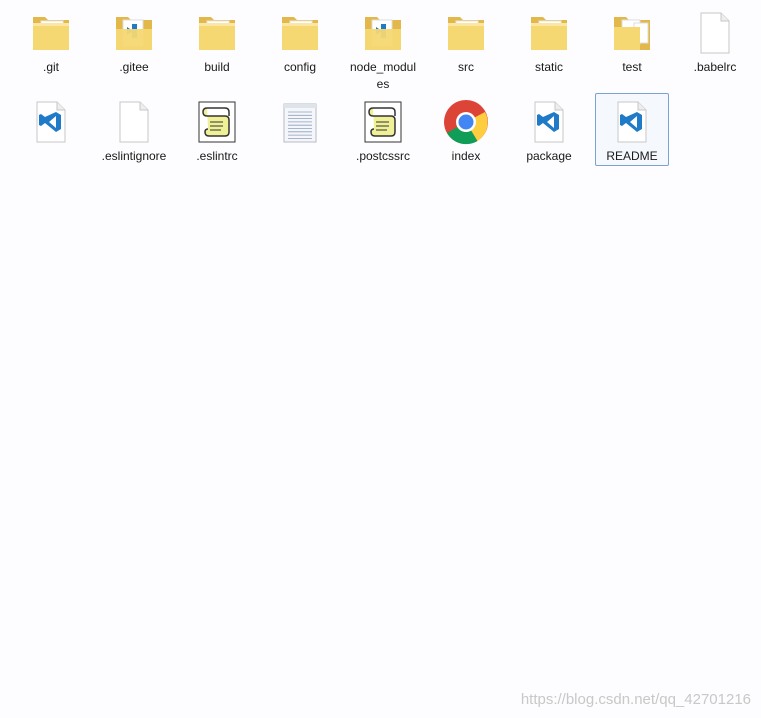 Image resolution: width=761 pixels, height=718 pixels. I want to click on file-item: index, so click(466, 129).